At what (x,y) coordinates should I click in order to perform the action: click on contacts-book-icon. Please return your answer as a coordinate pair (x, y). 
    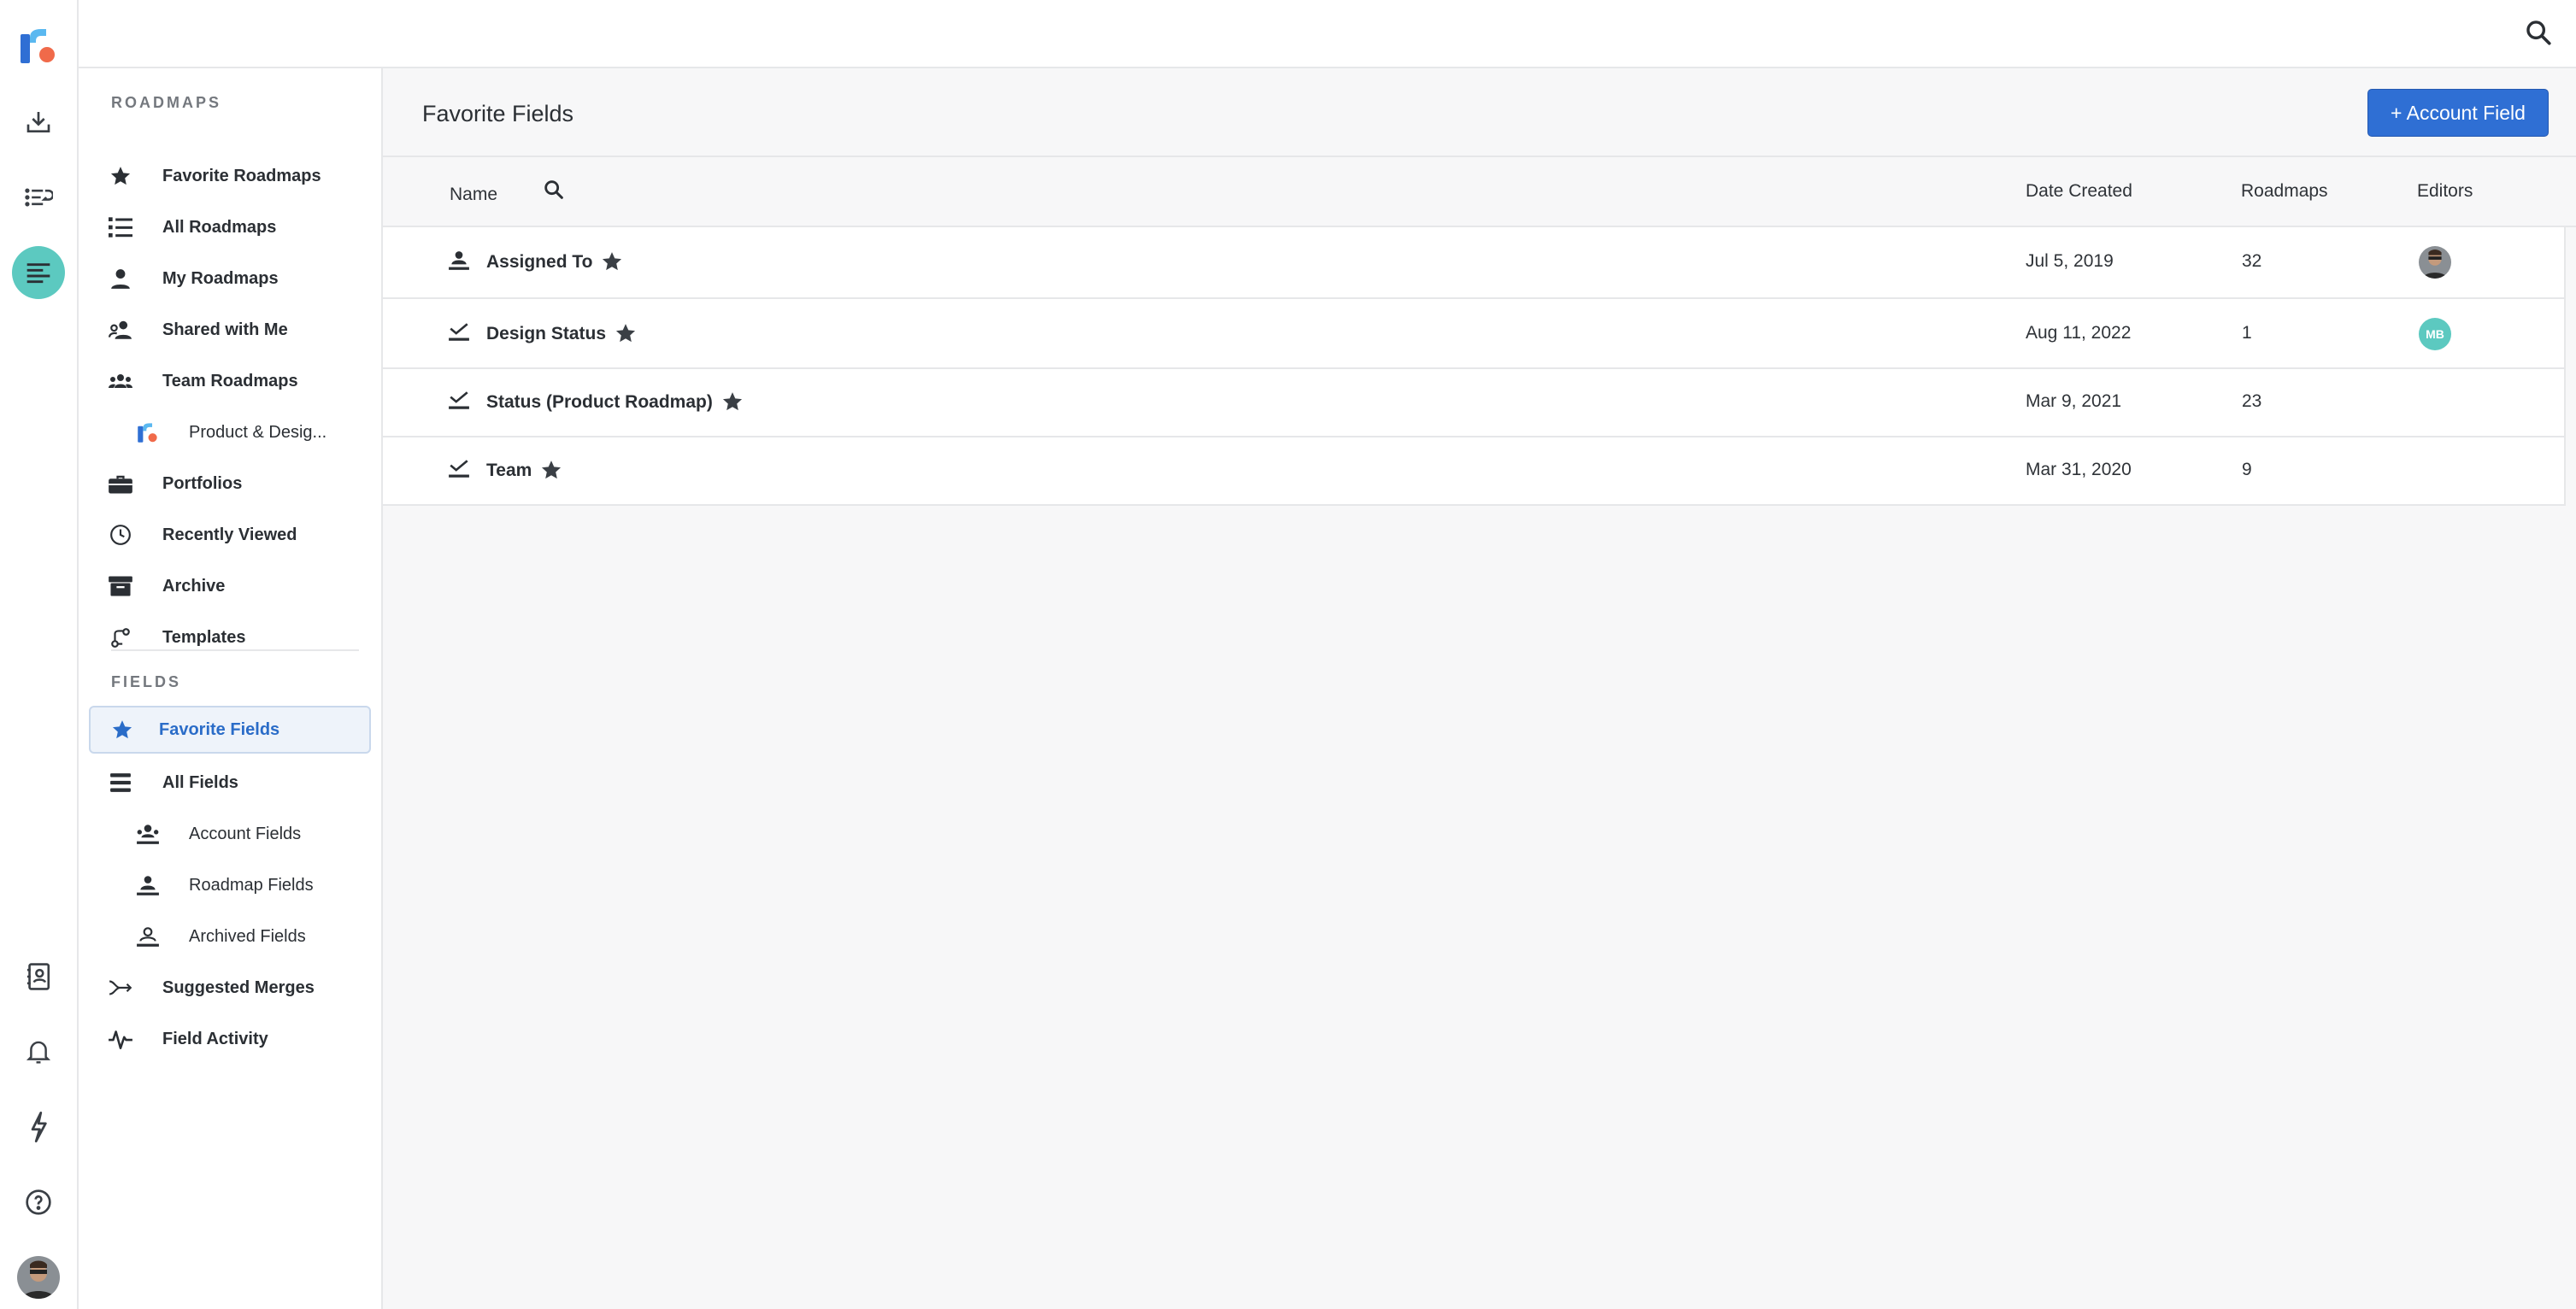
    Looking at the image, I should click on (38, 976).